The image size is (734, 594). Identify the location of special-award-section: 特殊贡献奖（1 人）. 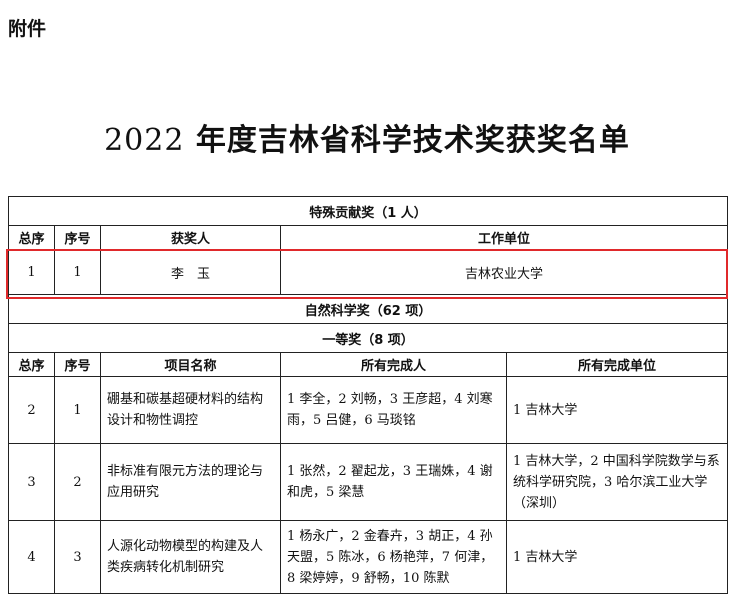
(368, 211).